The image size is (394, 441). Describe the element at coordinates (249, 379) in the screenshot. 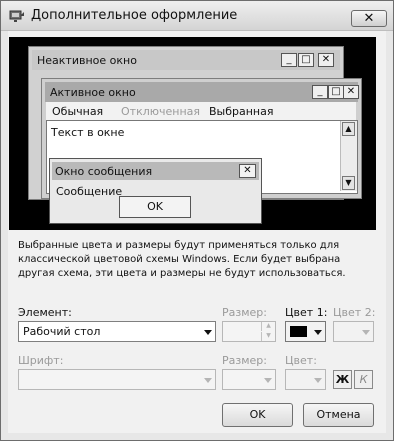

I see `font-size-select` at that location.